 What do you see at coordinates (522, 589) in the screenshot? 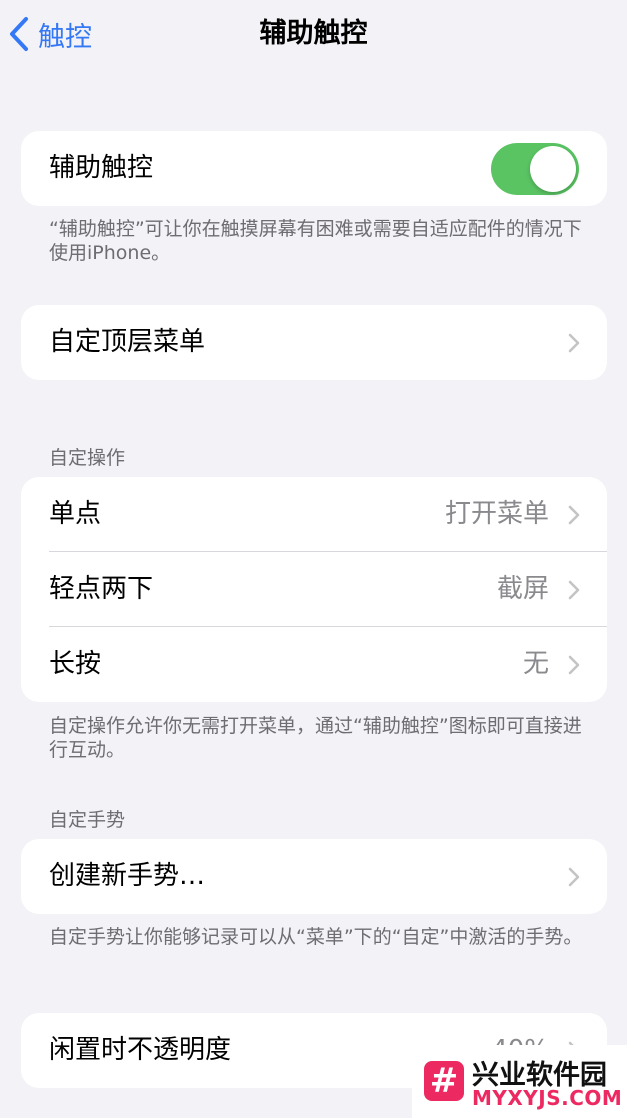
I see `double-tap-value: 截屏` at bounding box center [522, 589].